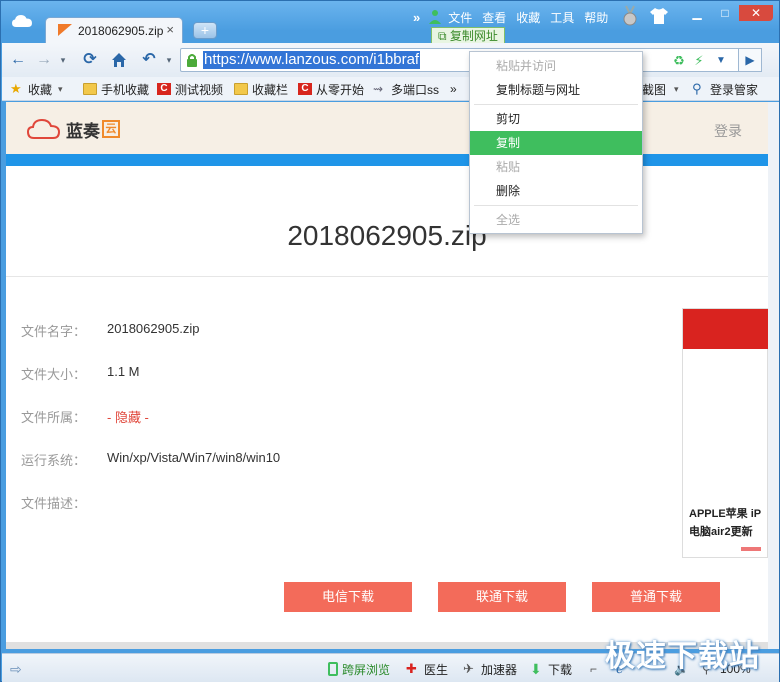 The image size is (780, 682). I want to click on maximize-icon: □, so click(725, 13).